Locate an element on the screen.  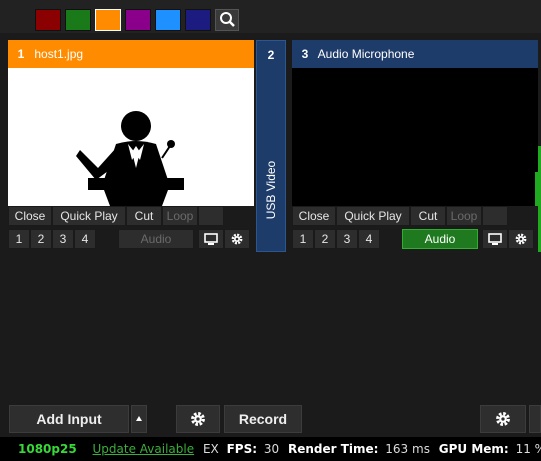
color-bar is located at coordinates (270, 16).